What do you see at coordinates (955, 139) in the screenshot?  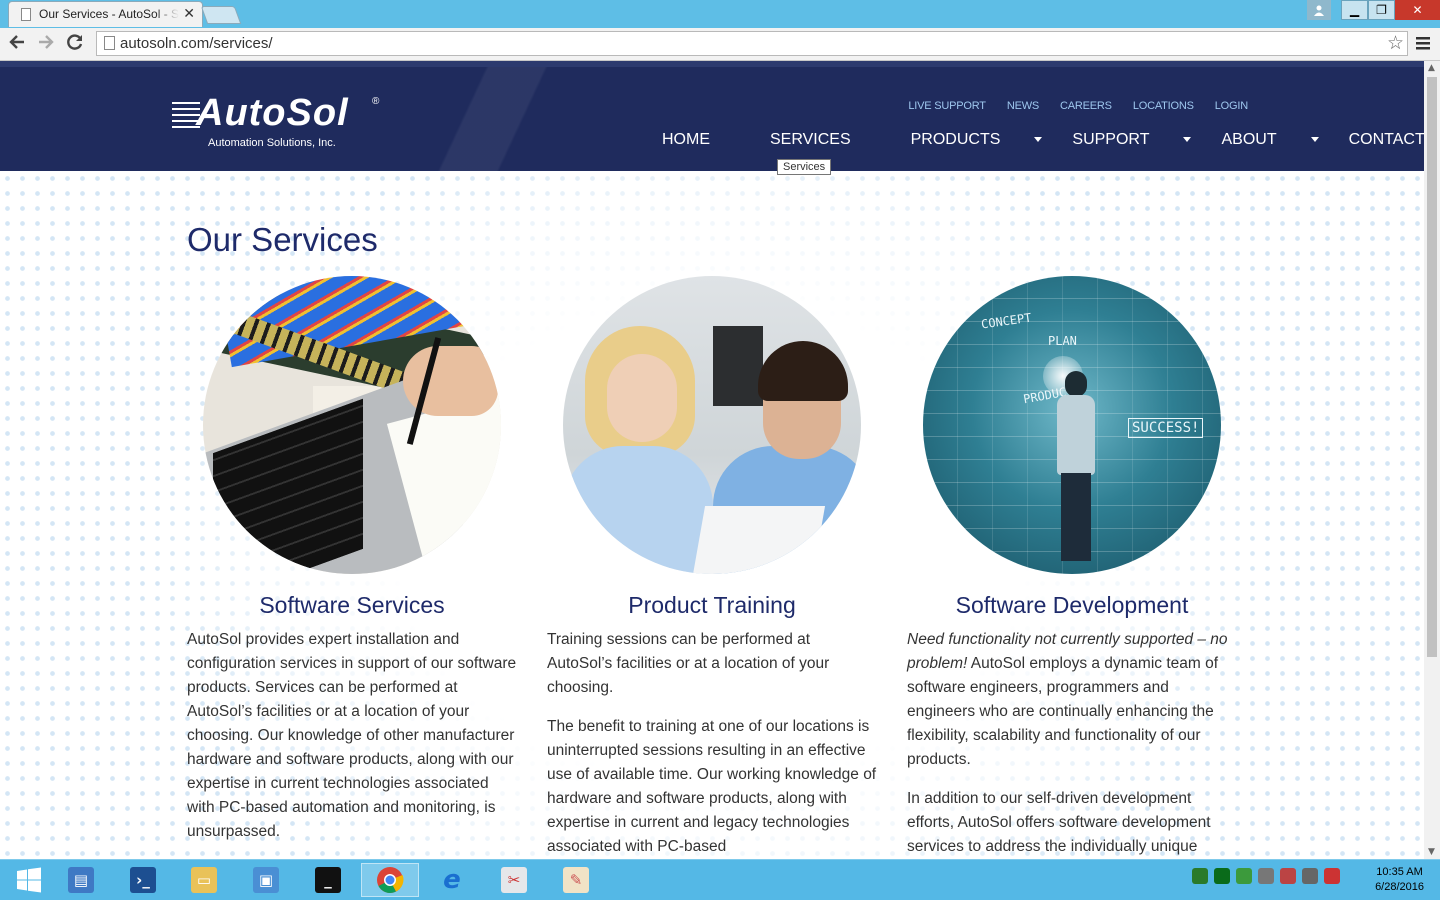 I see `nav-products-label: PRODUCTS` at bounding box center [955, 139].